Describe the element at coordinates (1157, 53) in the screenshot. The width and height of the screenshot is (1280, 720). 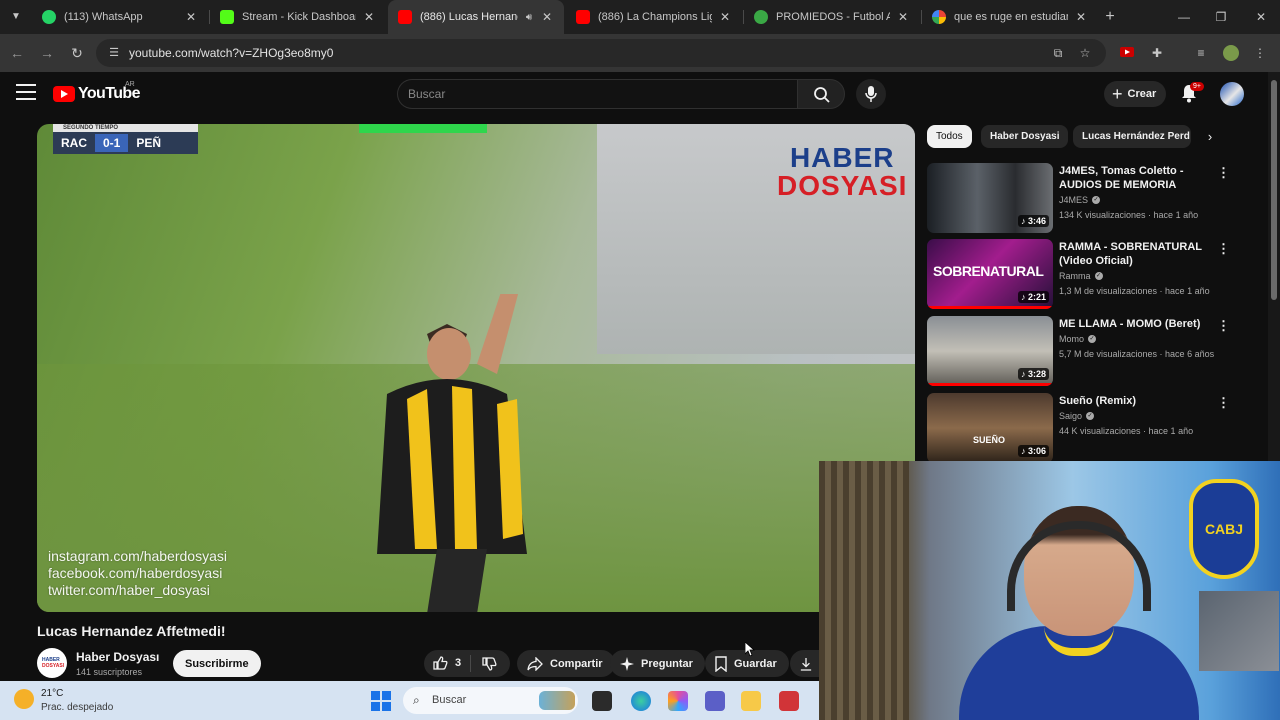
I see `extensions-icon: ✚` at that location.